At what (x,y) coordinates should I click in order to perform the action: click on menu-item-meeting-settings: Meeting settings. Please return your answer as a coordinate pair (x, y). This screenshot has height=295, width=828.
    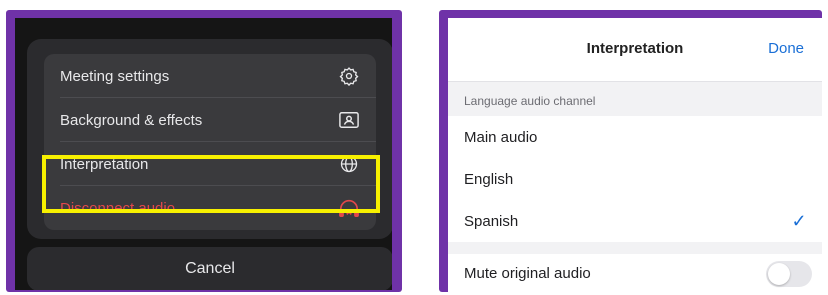
    Looking at the image, I should click on (210, 76).